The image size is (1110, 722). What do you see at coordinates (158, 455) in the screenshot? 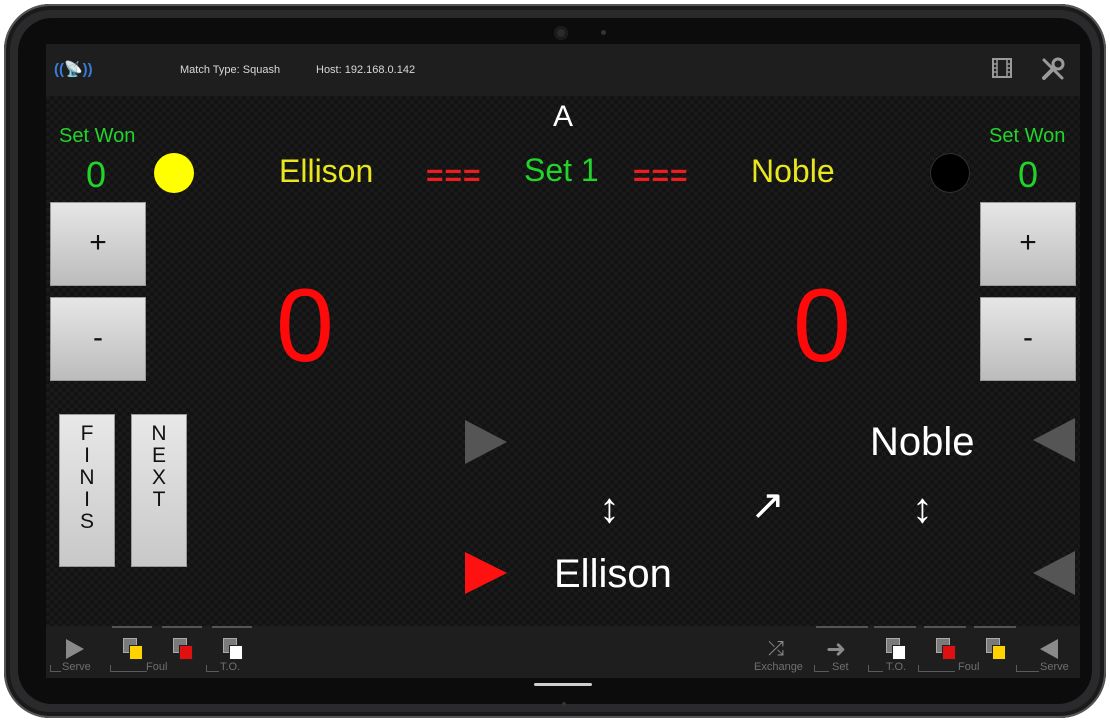
I see `next-letter: E` at bounding box center [158, 455].